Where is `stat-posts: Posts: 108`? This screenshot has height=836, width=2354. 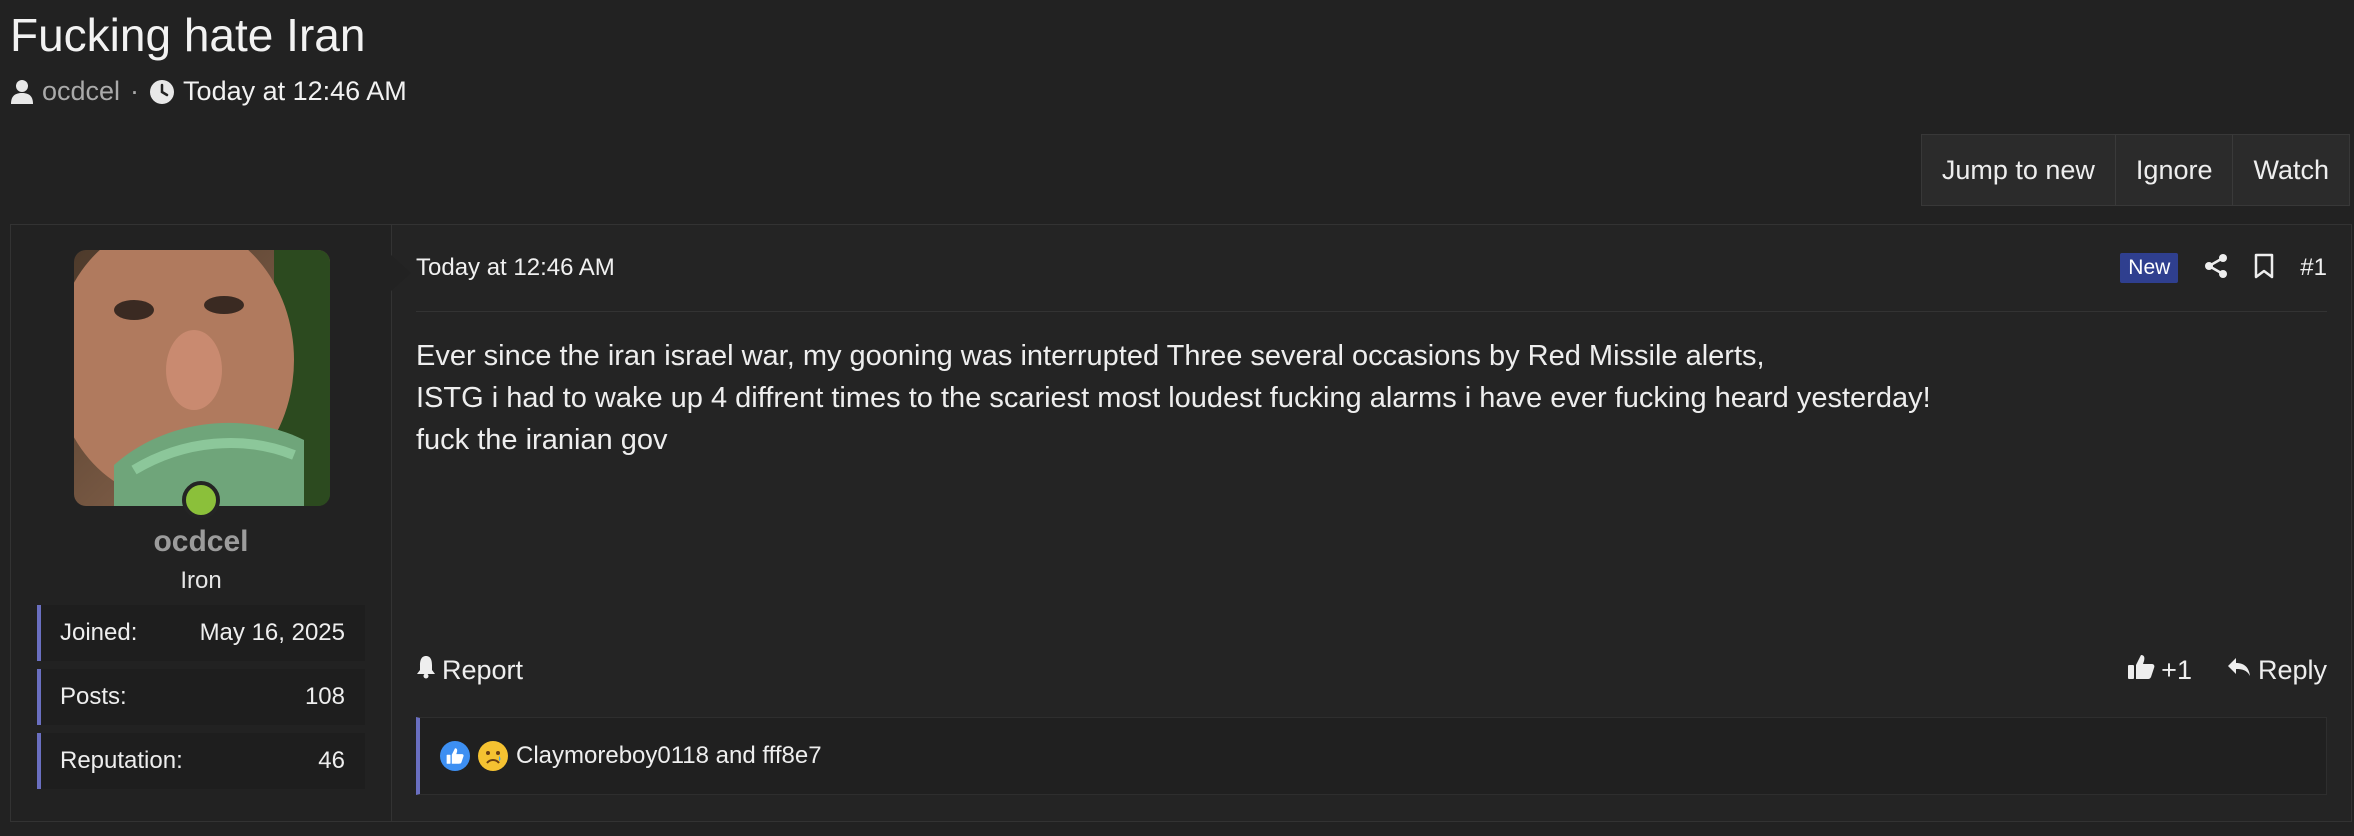 stat-posts: Posts: 108 is located at coordinates (201, 697).